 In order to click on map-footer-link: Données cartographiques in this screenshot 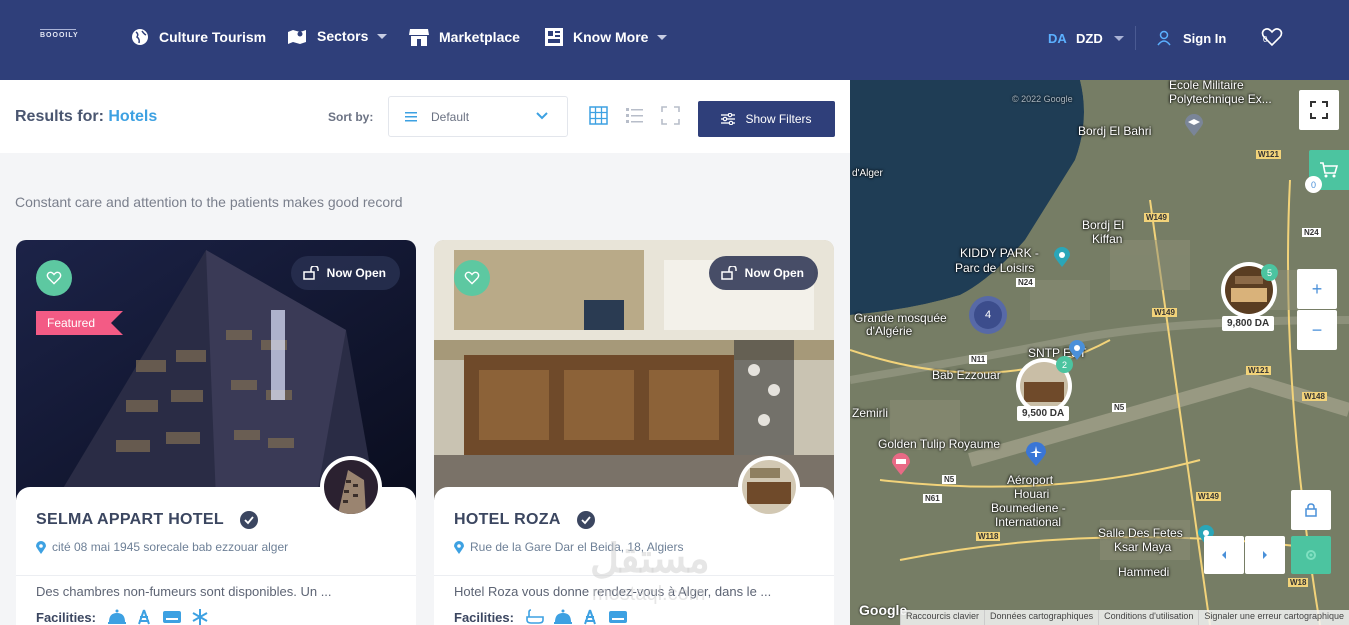, I will do `click(1041, 617)`.